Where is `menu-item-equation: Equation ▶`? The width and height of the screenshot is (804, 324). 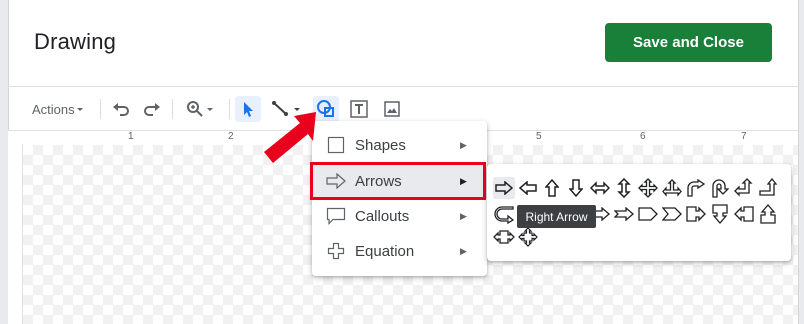
menu-item-equation: Equation ▶ is located at coordinates (399, 251).